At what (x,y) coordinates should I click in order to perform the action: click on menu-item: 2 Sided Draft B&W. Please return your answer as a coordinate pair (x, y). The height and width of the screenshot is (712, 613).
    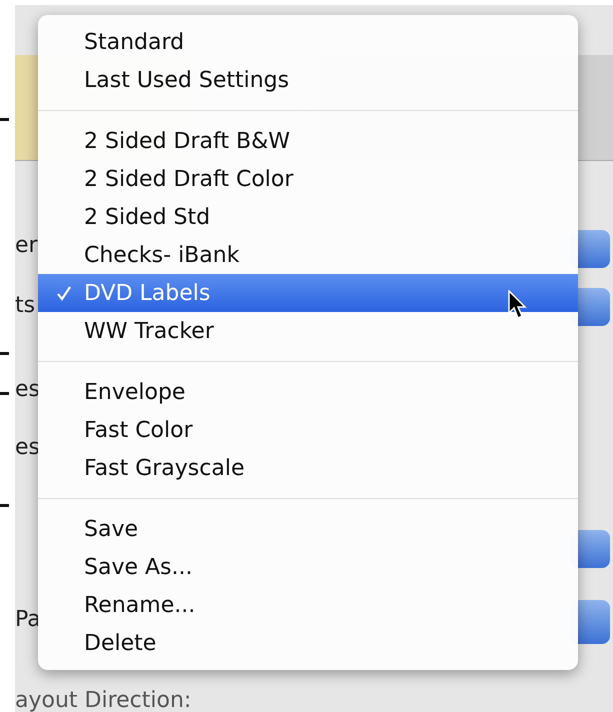
    Looking at the image, I should click on (308, 141).